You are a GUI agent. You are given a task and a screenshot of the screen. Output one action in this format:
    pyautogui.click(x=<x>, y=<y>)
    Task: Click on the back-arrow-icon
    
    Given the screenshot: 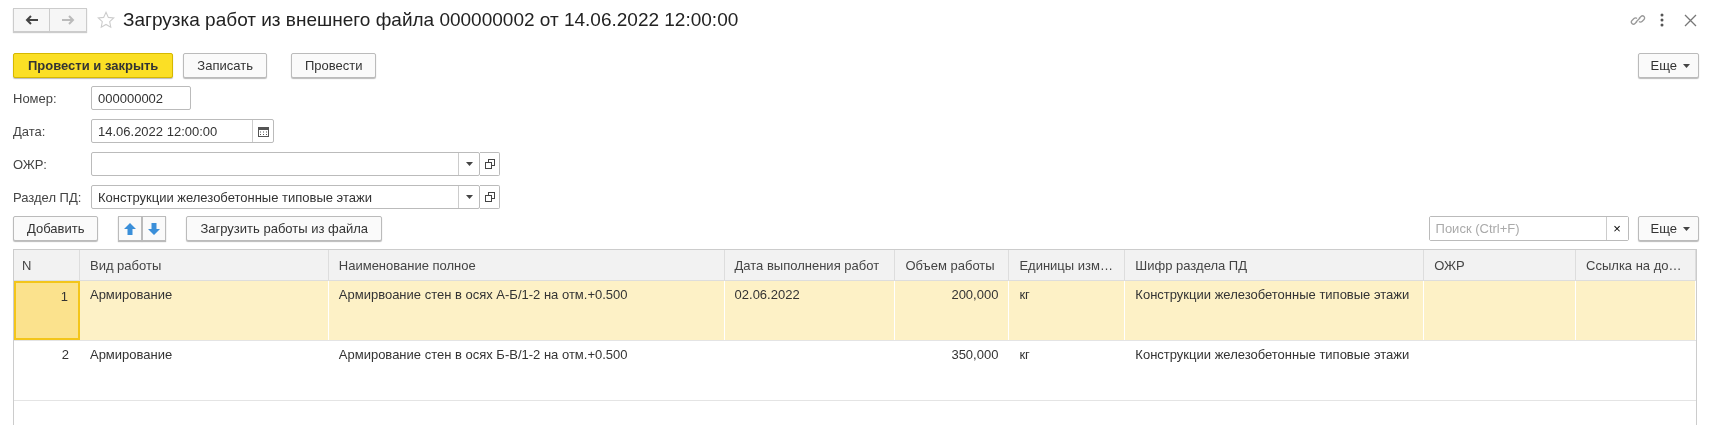 What is the action you would take?
    pyautogui.click(x=31, y=20)
    